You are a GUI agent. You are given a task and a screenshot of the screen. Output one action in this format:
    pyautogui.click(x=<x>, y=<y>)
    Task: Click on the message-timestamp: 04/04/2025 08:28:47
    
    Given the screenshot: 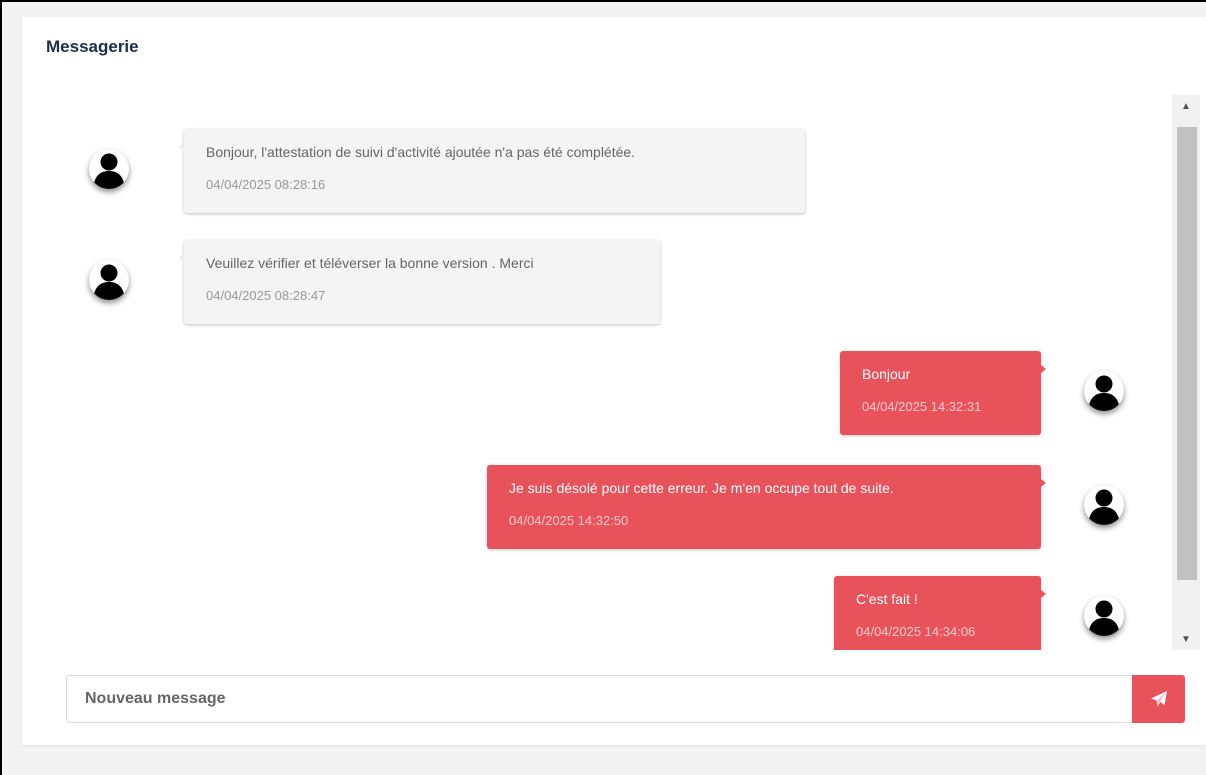 What is the action you would take?
    pyautogui.click(x=266, y=295)
    